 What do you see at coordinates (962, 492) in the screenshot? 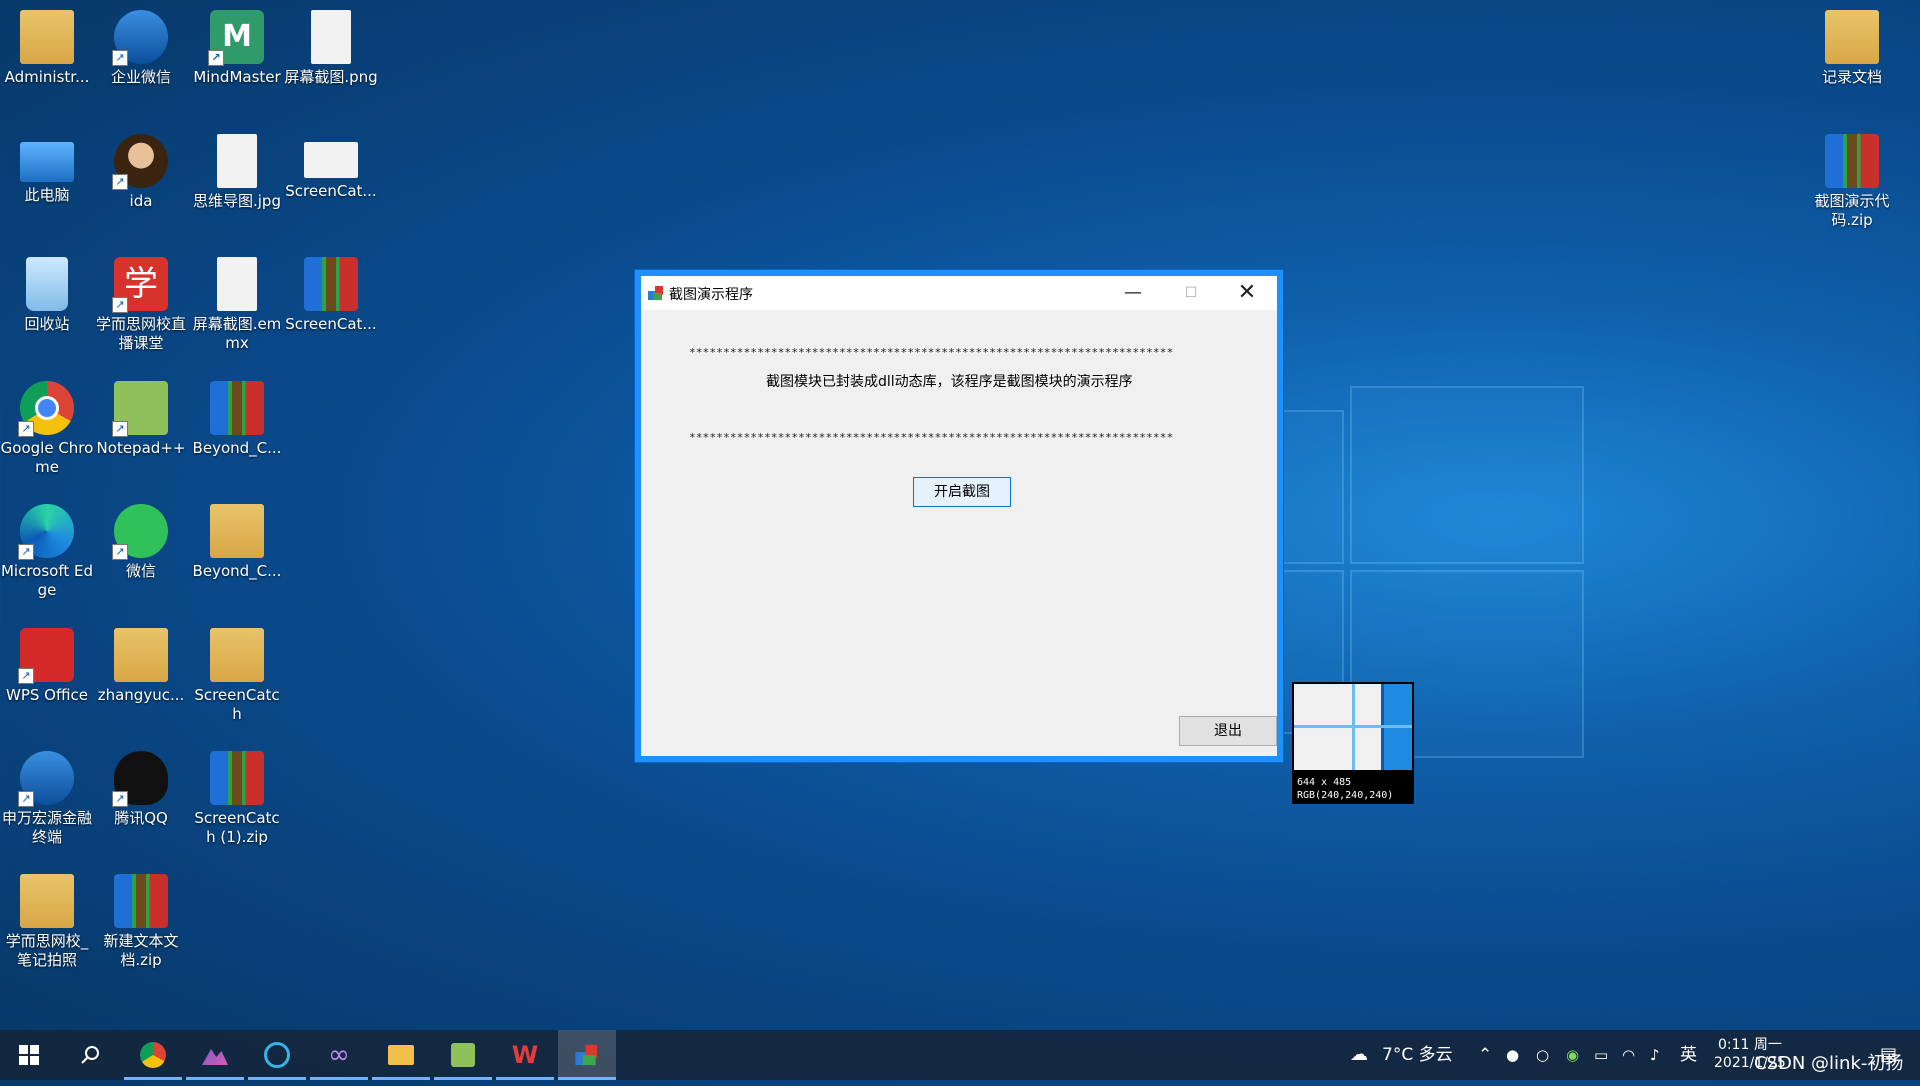
I see `start-screenshot-button: 开启截图` at bounding box center [962, 492].